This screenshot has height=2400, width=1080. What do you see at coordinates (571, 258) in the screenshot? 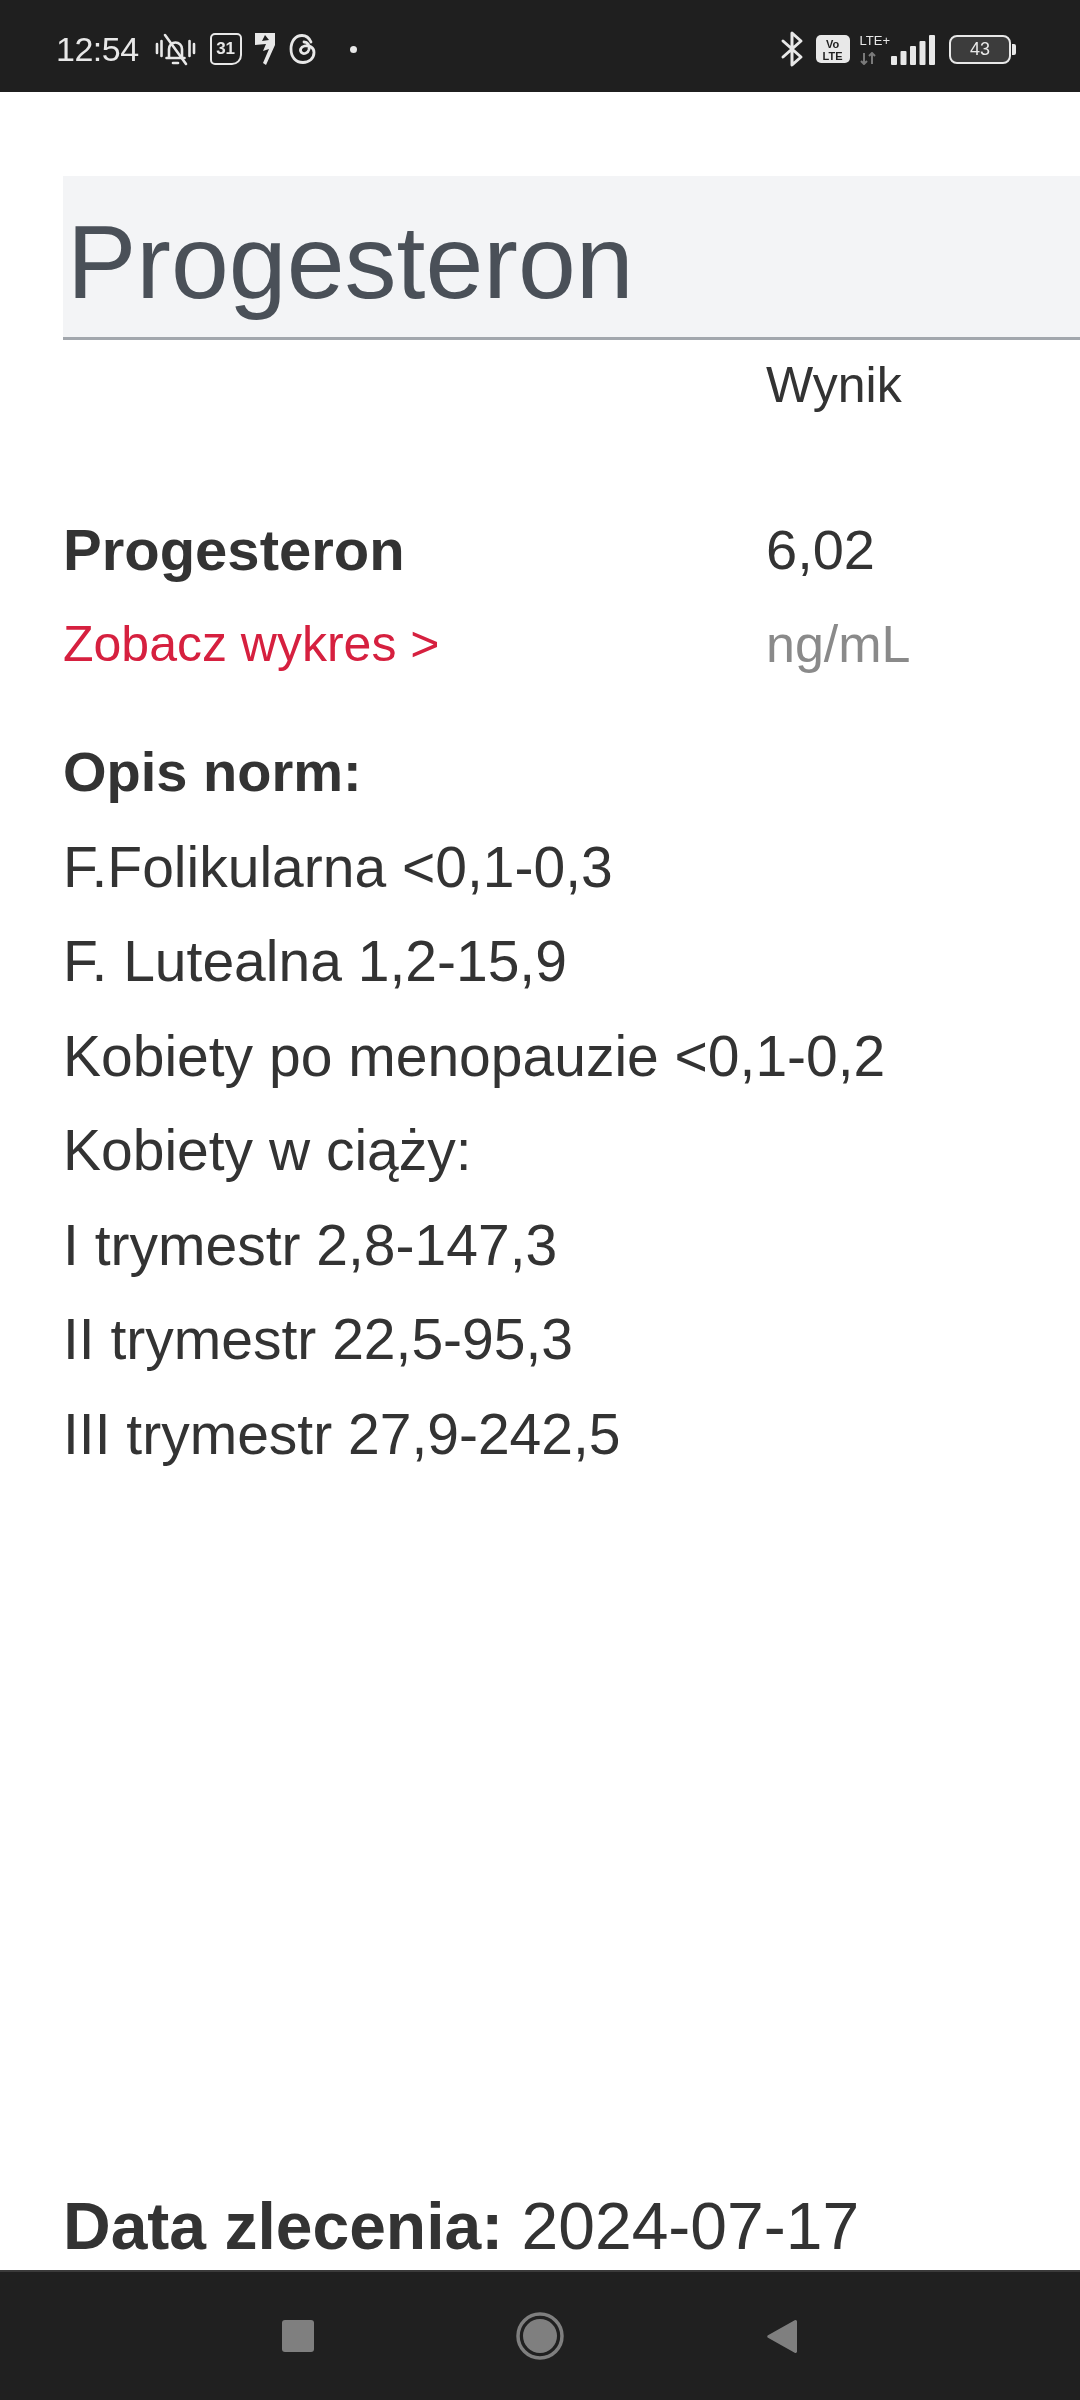
I see `page-title: Progesteron` at bounding box center [571, 258].